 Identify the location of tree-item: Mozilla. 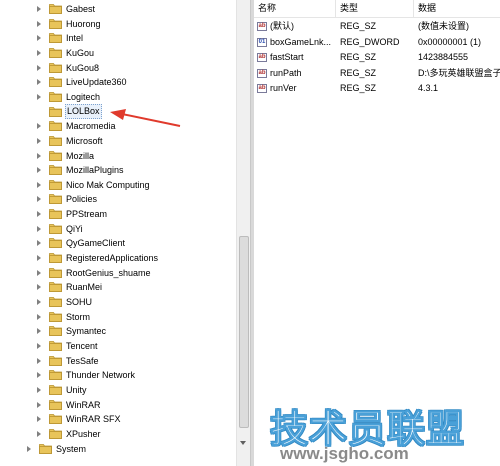
(132, 156).